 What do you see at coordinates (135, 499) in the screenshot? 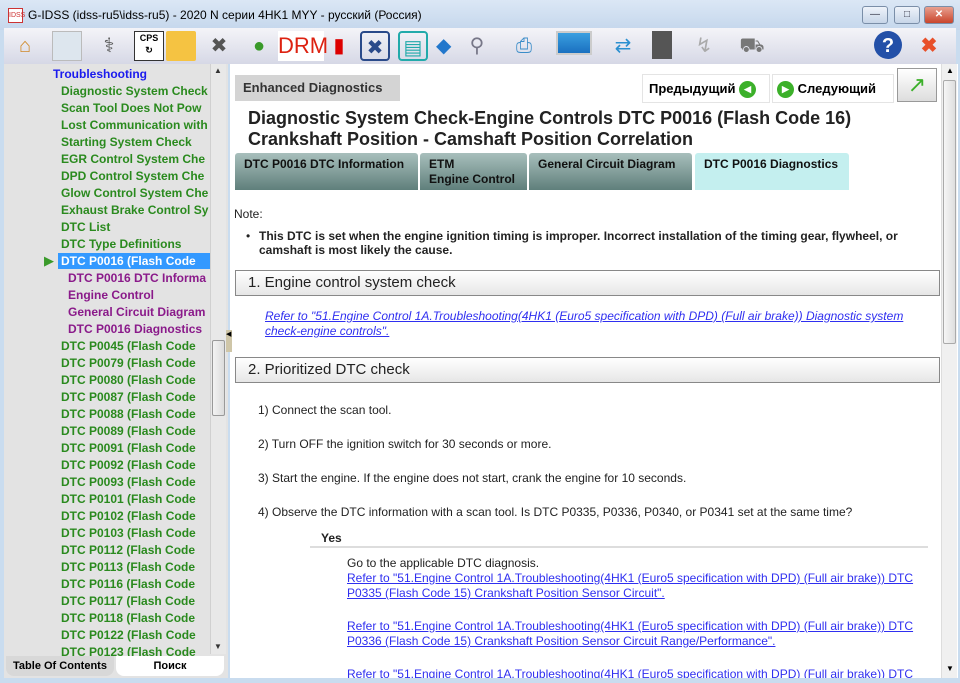
I see `toc-item: DTC P0101 (Flash Code` at bounding box center [135, 499].